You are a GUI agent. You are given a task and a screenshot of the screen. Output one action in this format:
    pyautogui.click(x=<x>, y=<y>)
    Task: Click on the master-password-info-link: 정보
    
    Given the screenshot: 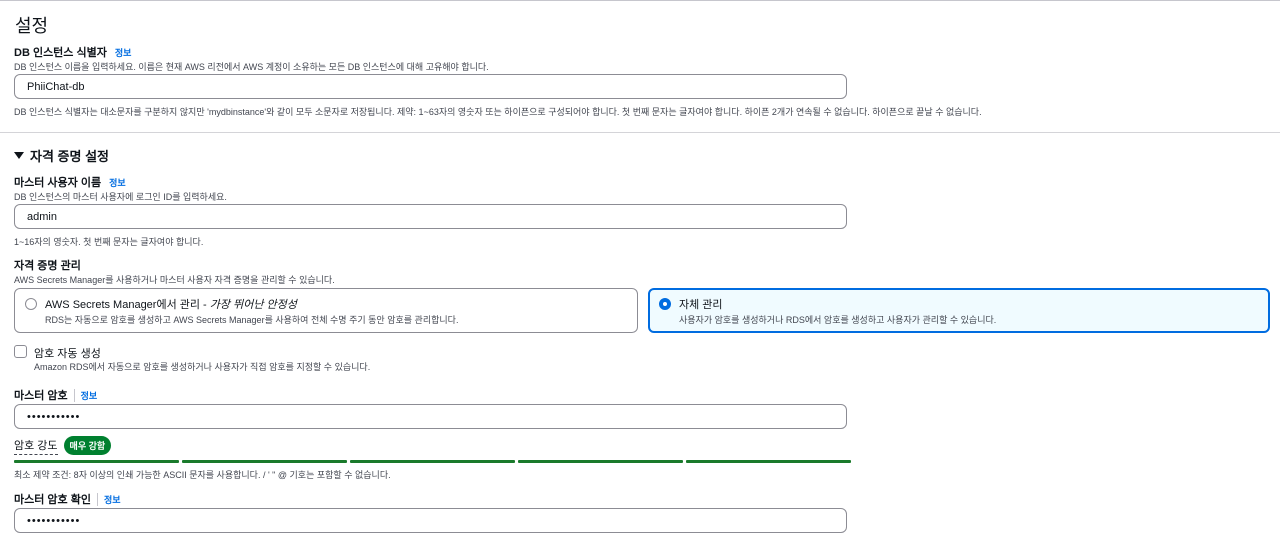 What is the action you would take?
    pyautogui.click(x=85, y=395)
    